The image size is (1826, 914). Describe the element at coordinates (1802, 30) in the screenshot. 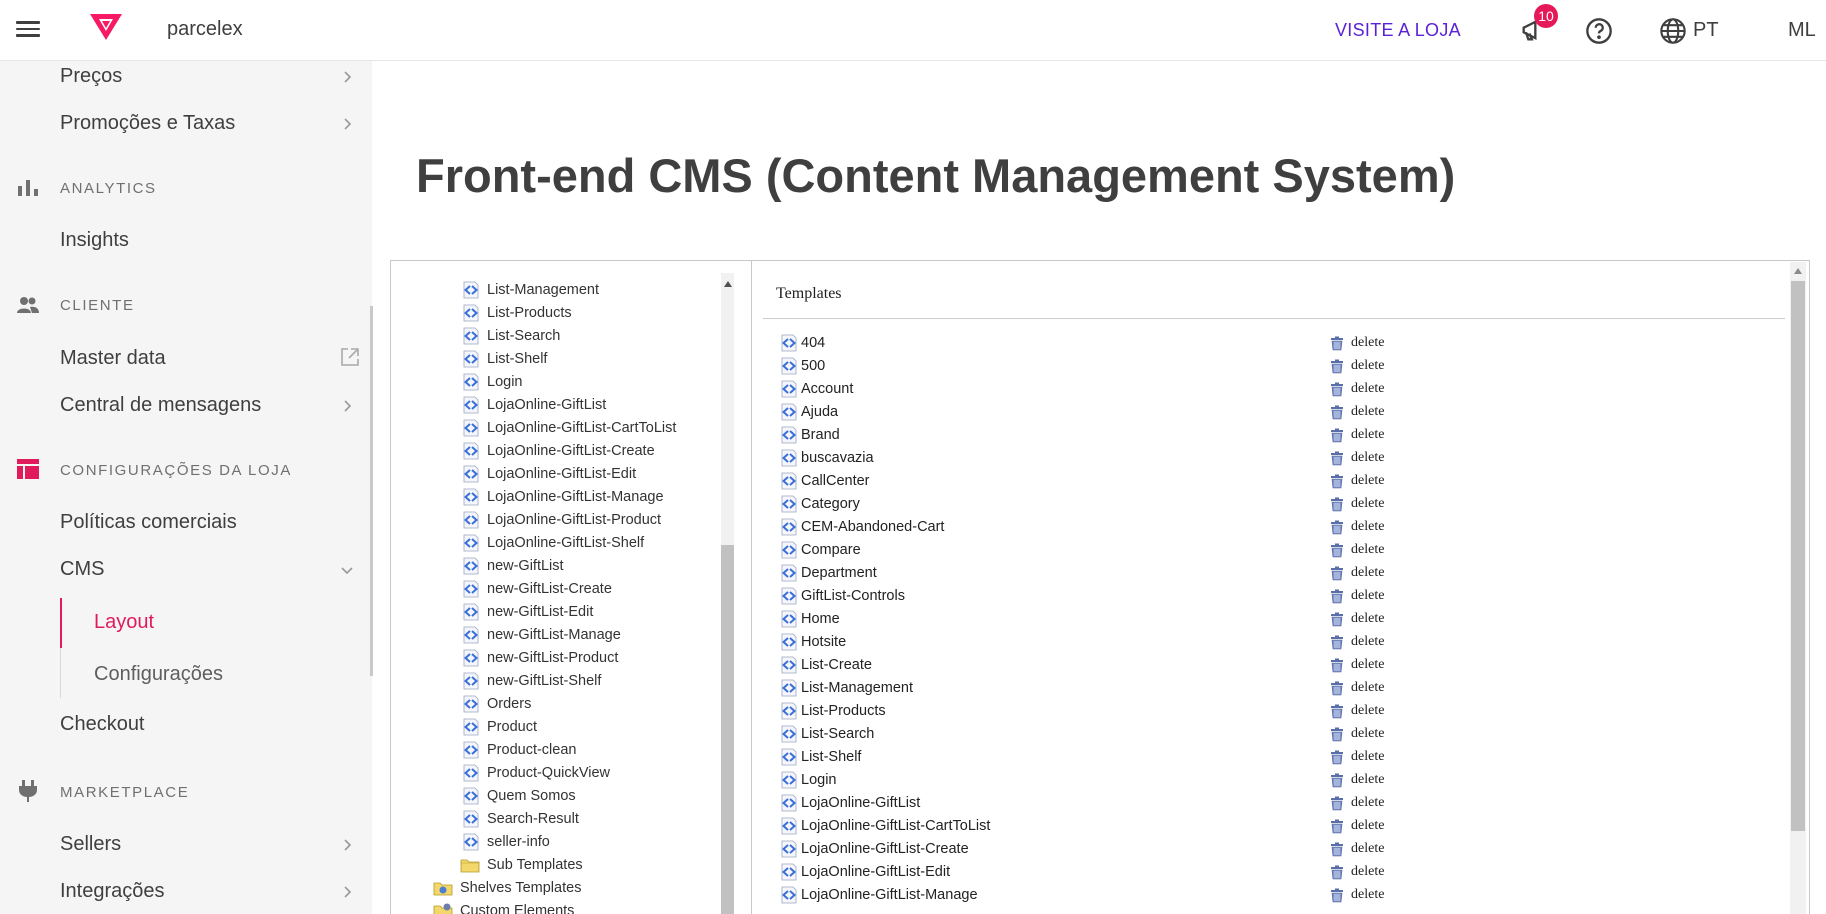

I see `user-avatar: ML` at that location.